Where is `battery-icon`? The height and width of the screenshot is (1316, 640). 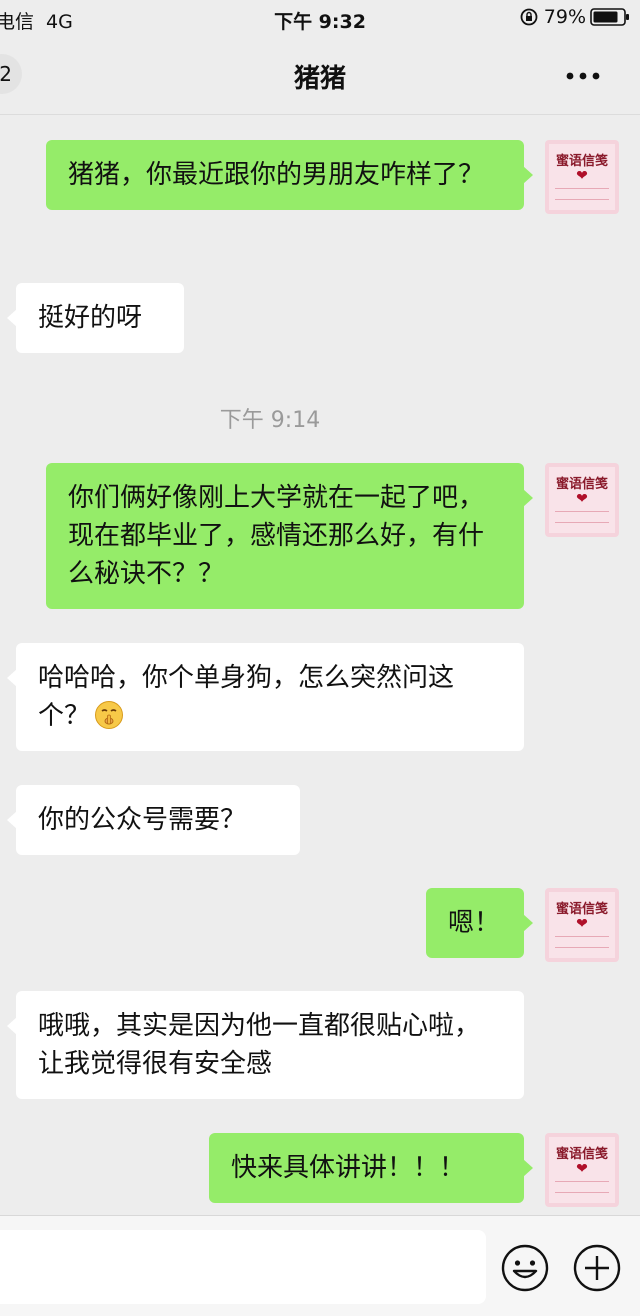 battery-icon is located at coordinates (609, 17).